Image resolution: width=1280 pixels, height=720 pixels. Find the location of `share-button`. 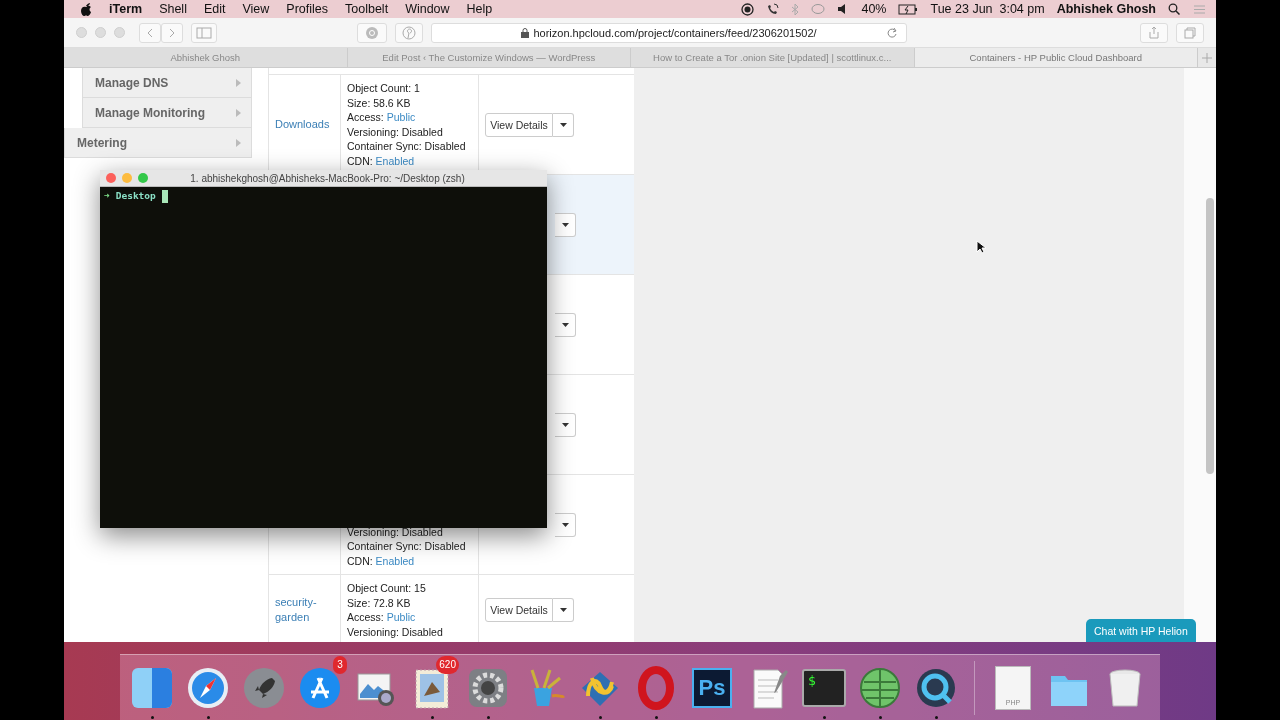

share-button is located at coordinates (1154, 32).